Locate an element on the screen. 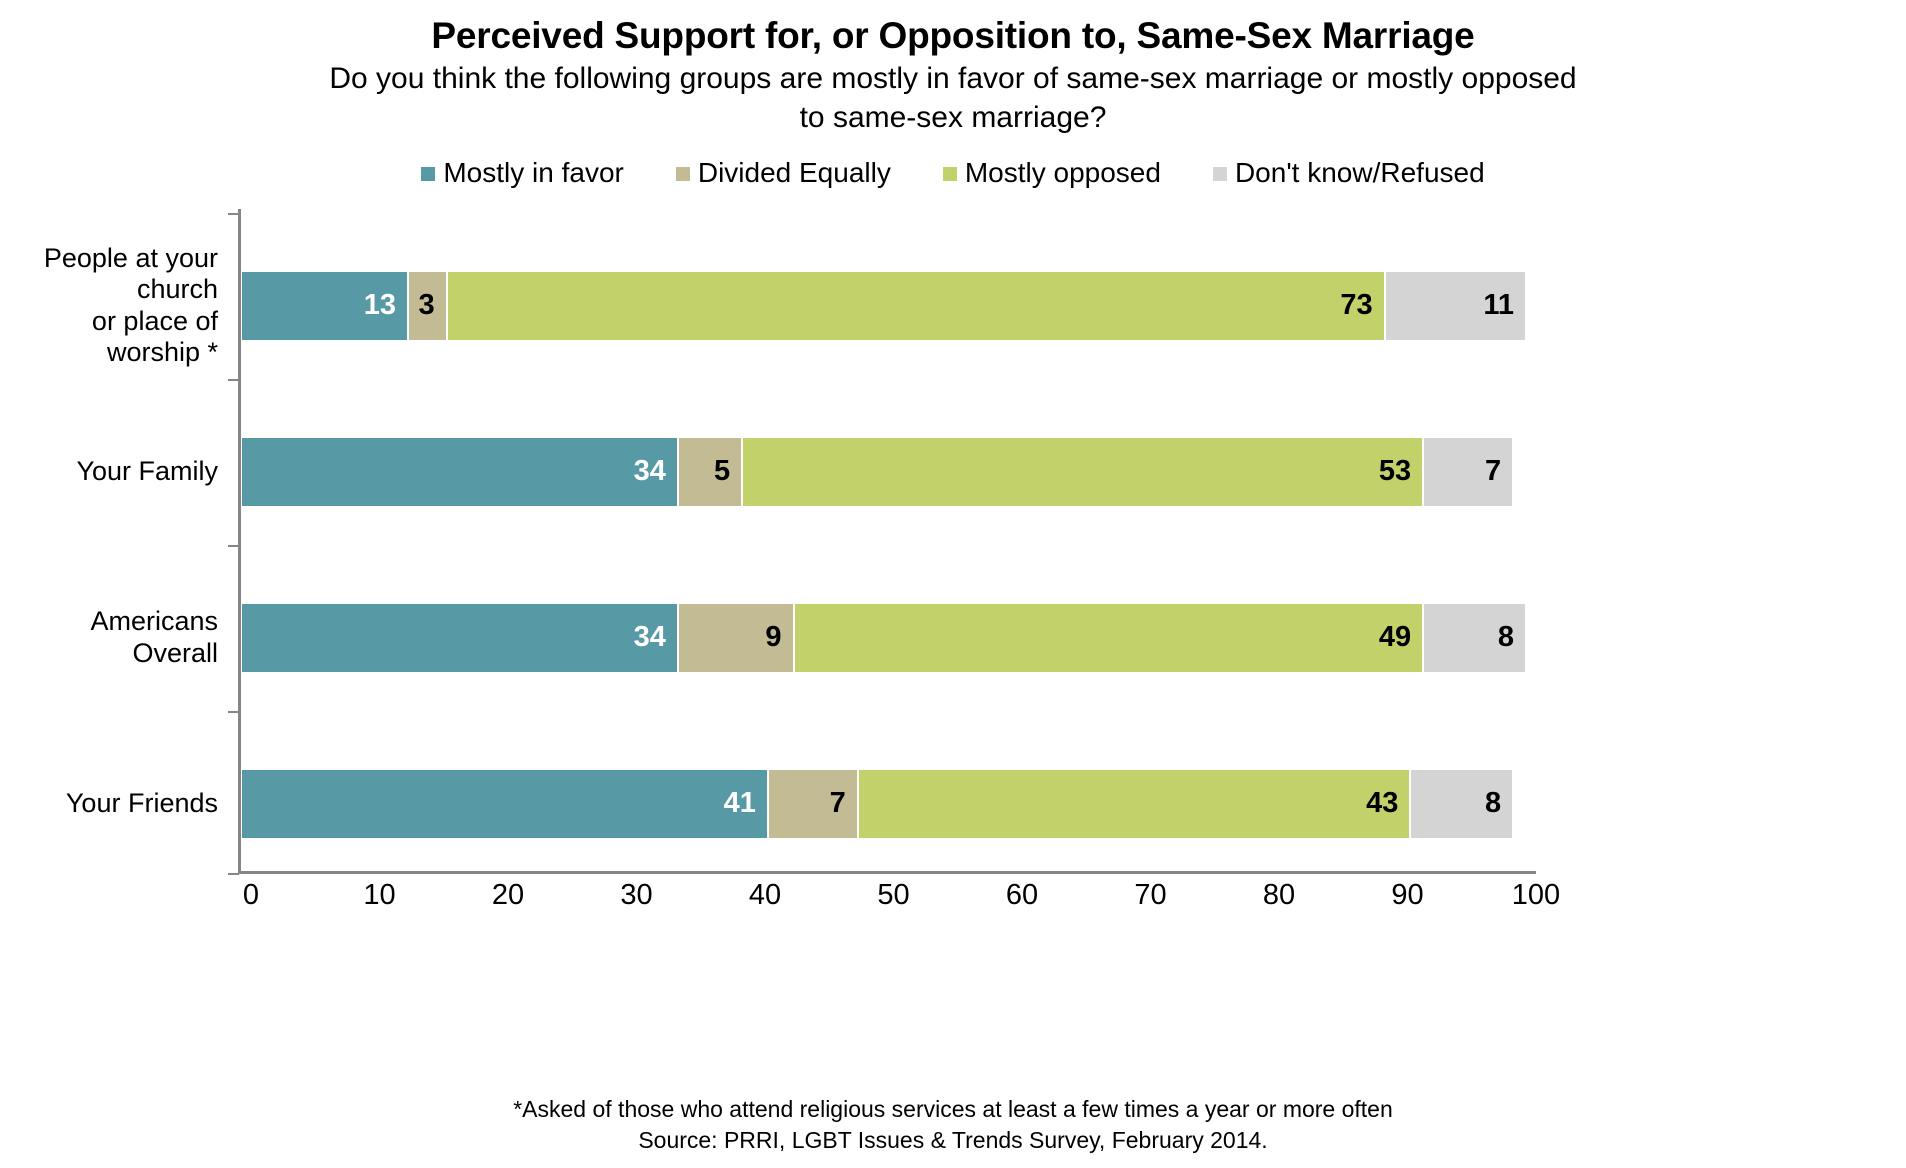  x-axis-line is located at coordinates (887, 872).